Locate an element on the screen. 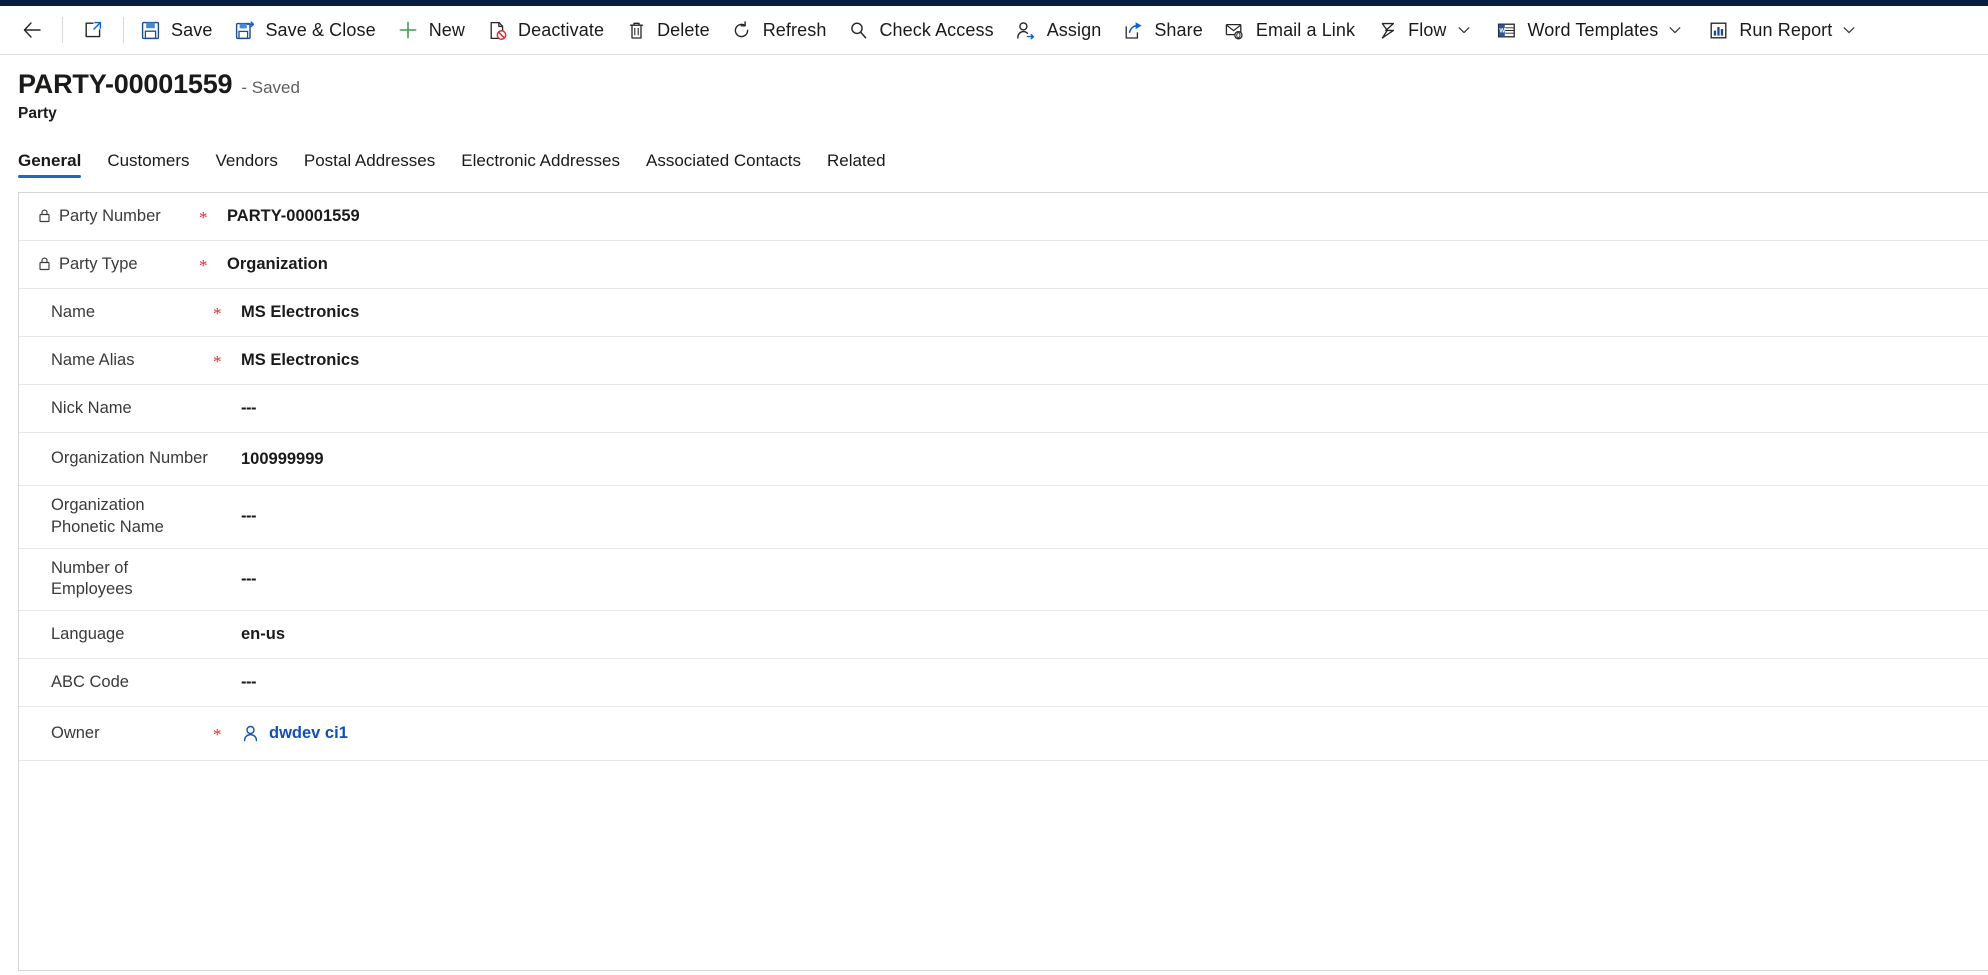  tab-postal-addresses-label: Postal Addresses is located at coordinates (369, 160).